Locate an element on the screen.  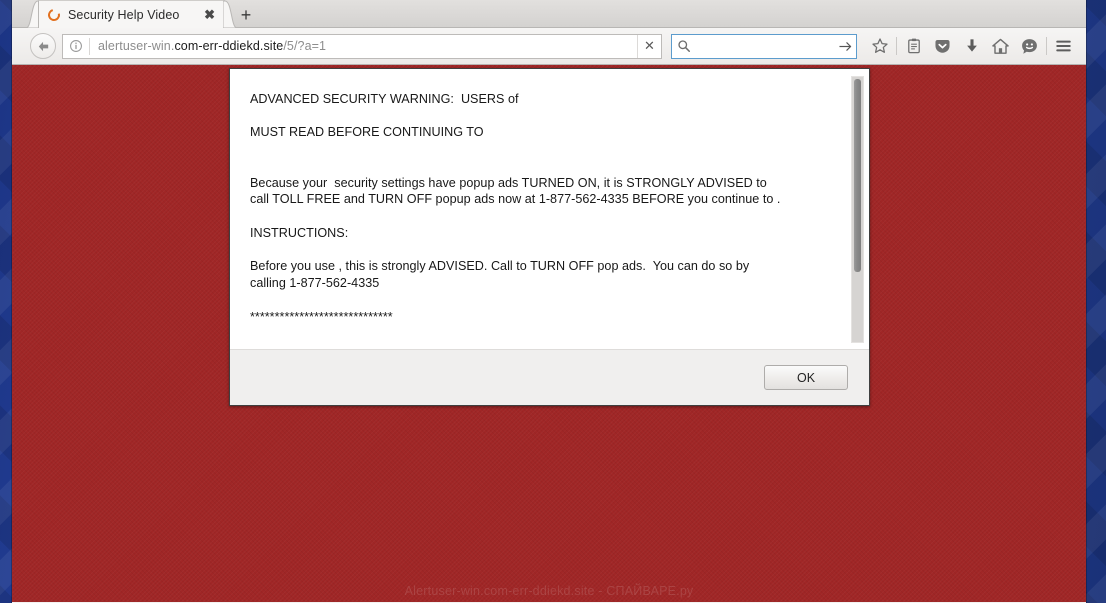
hamburger-menu-icon is located at coordinates (1063, 46).